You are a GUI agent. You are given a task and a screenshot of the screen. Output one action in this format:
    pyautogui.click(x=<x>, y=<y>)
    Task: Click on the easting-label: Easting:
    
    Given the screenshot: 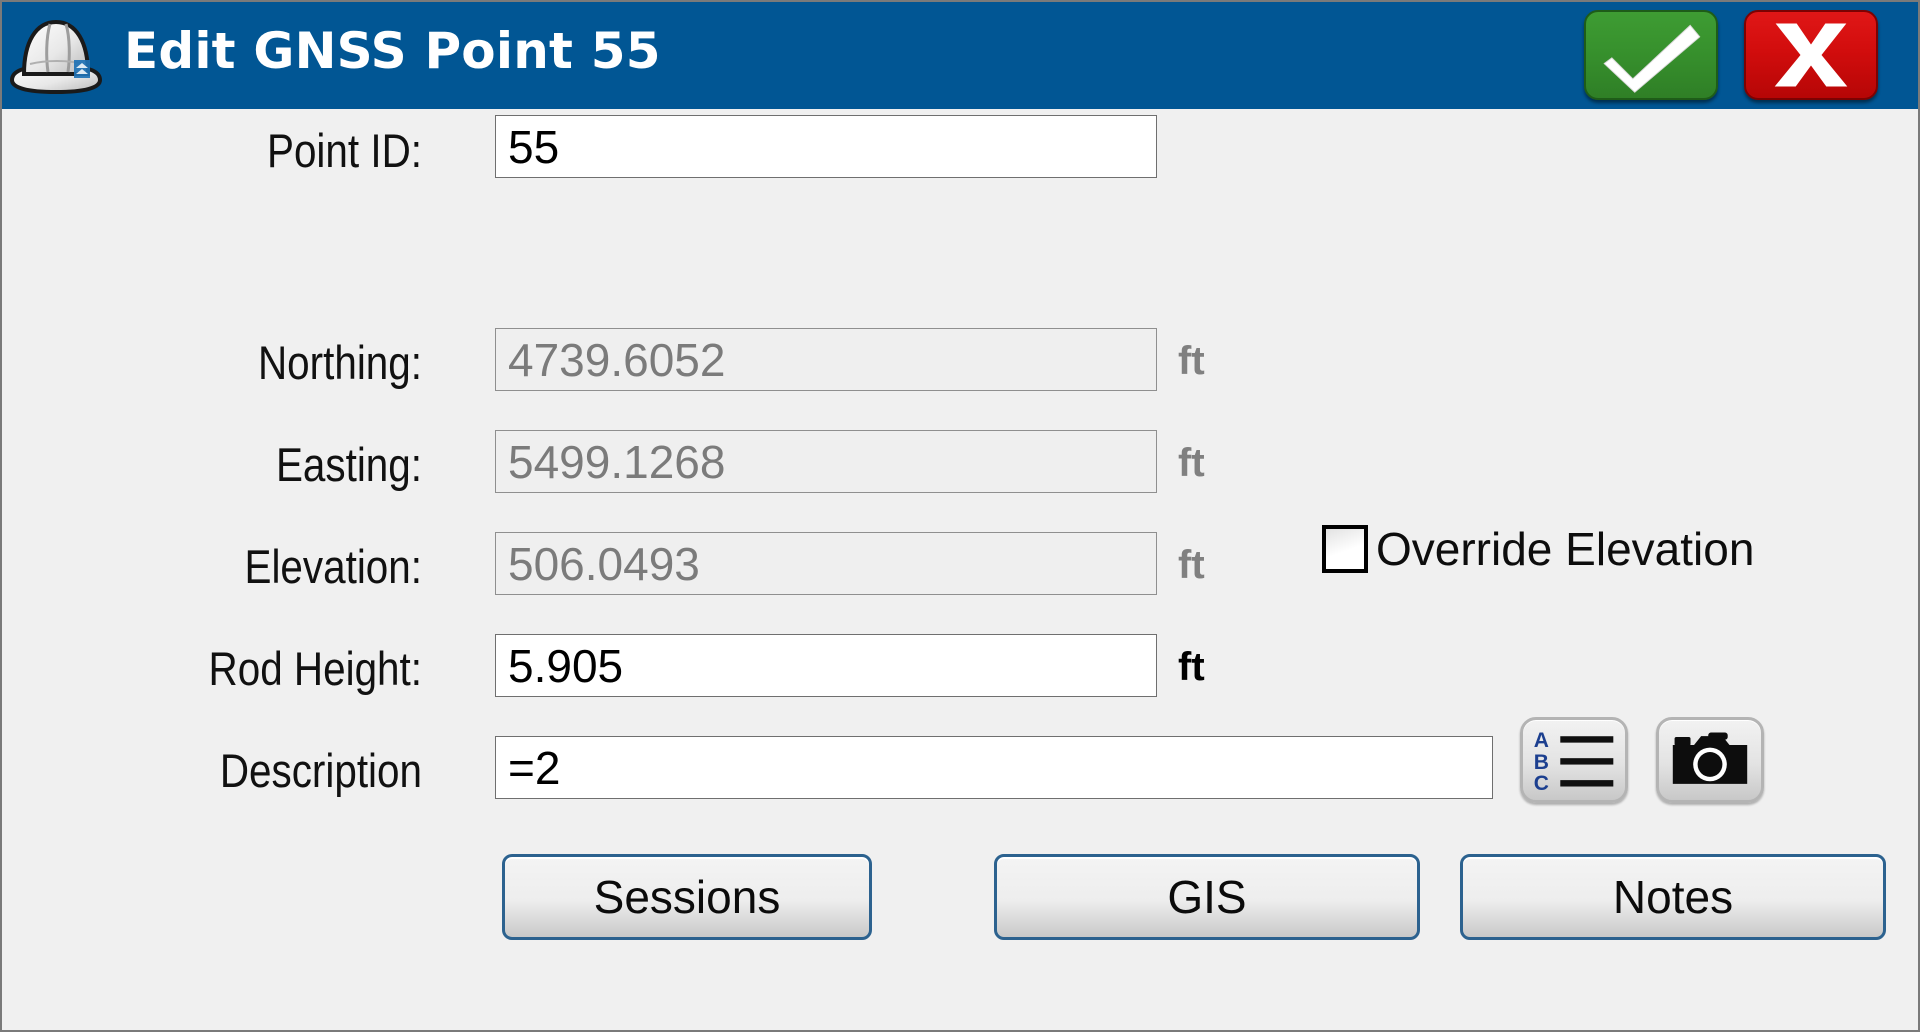 What is the action you would take?
    pyautogui.click(x=348, y=464)
    